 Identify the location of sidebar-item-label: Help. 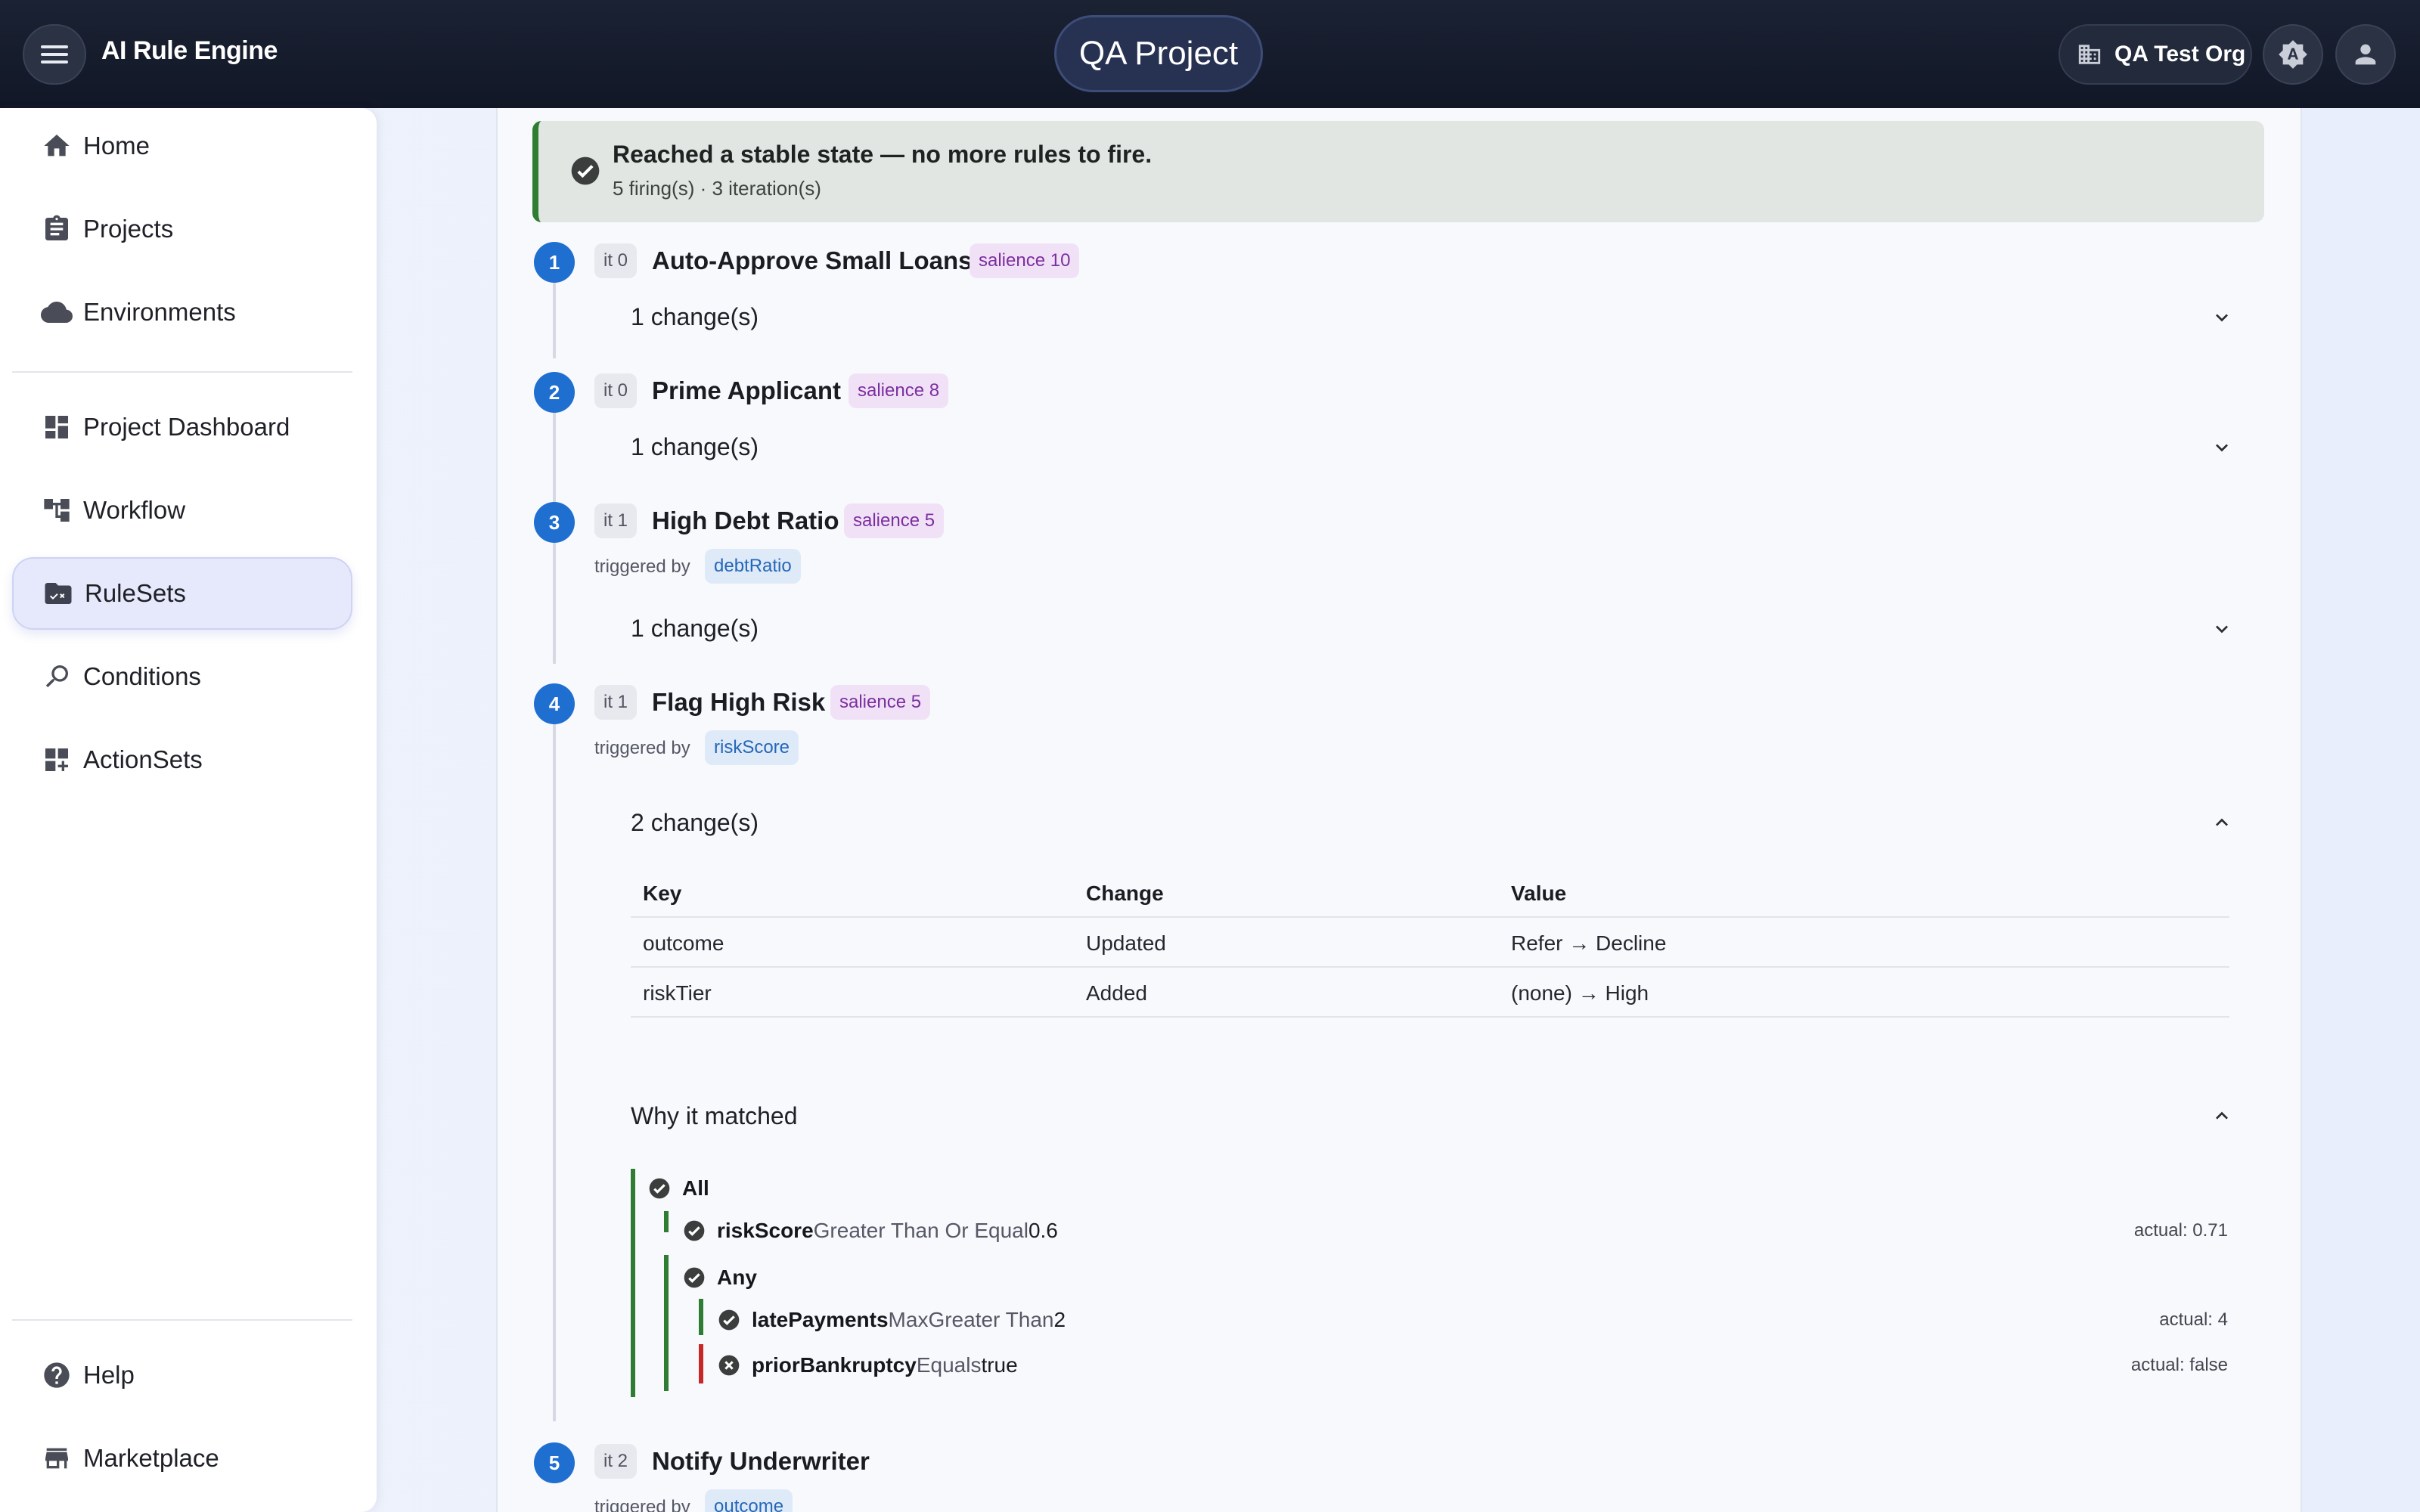
(109, 1375).